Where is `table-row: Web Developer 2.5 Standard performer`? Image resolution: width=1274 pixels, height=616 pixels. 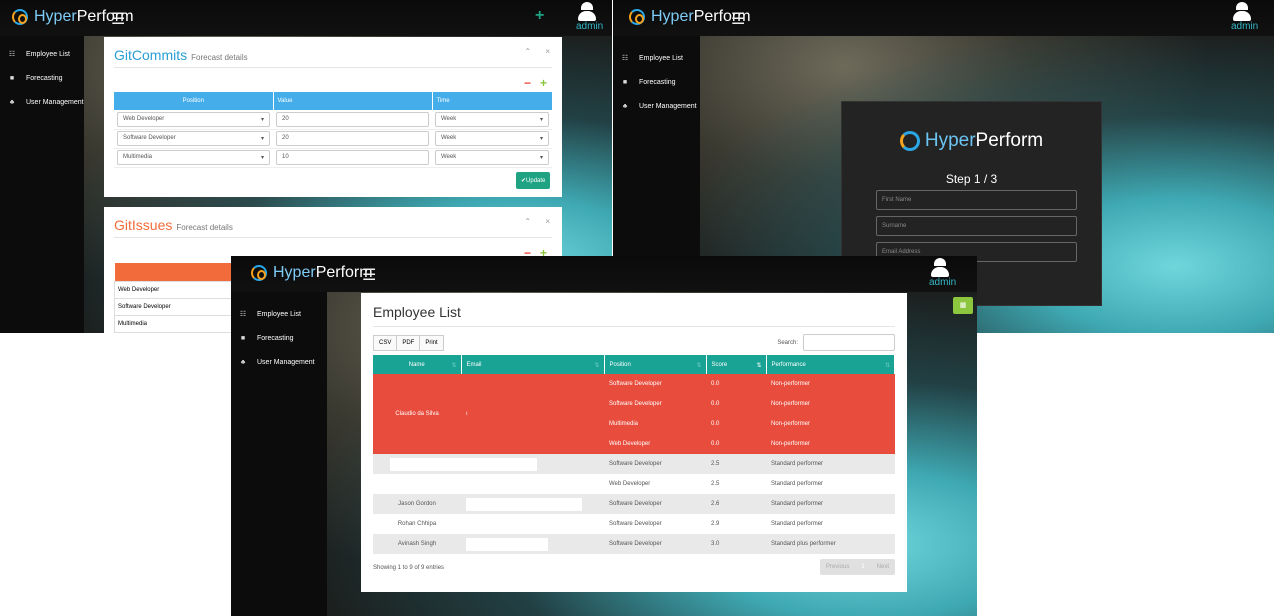 table-row: Web Developer 2.5 Standard performer is located at coordinates (634, 484).